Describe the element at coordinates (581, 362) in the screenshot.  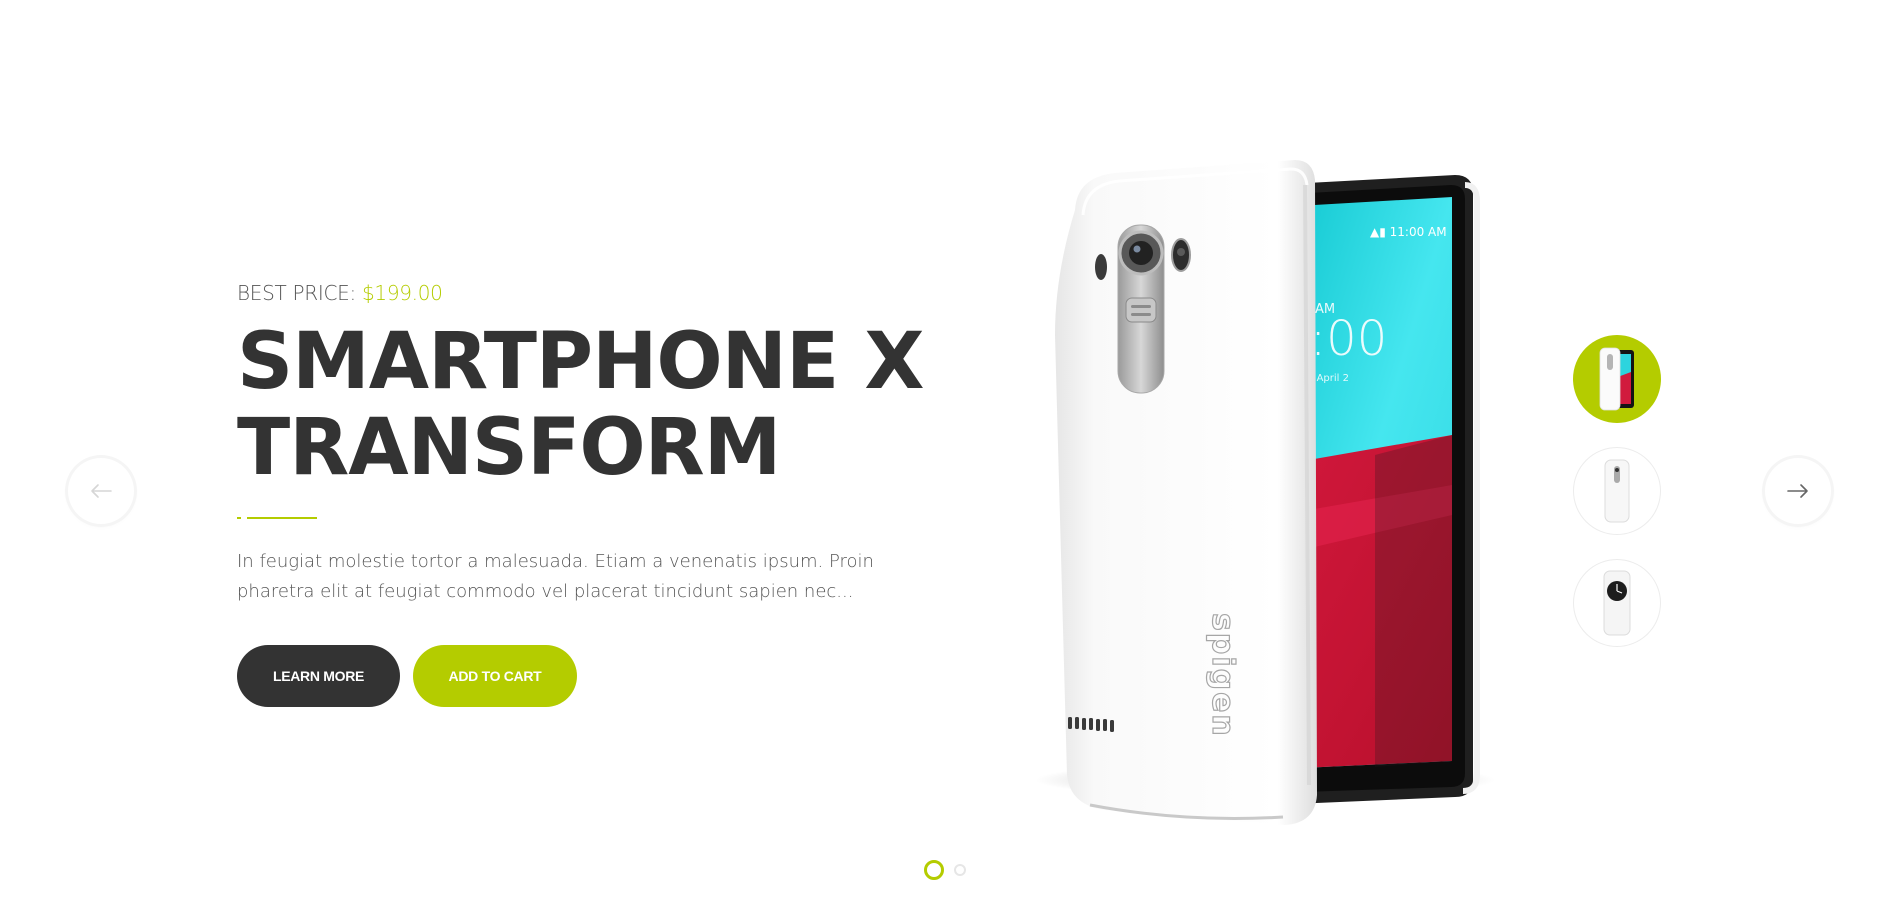
I see `title-line-1: SMARTPHONE X` at that location.